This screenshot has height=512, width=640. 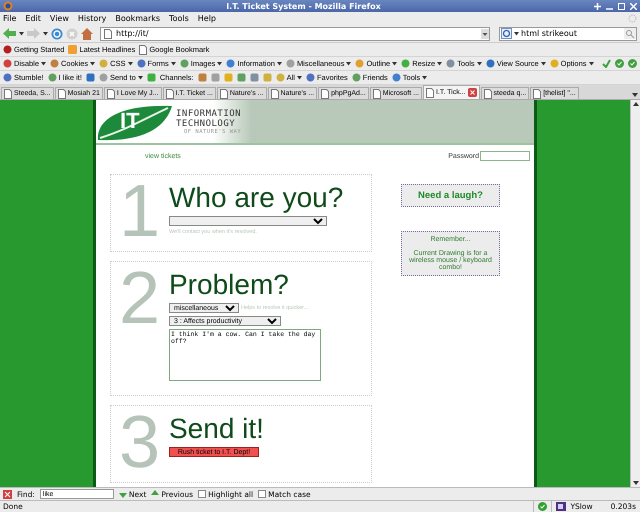 What do you see at coordinates (207, 18) in the screenshot?
I see `menu-item: Help` at bounding box center [207, 18].